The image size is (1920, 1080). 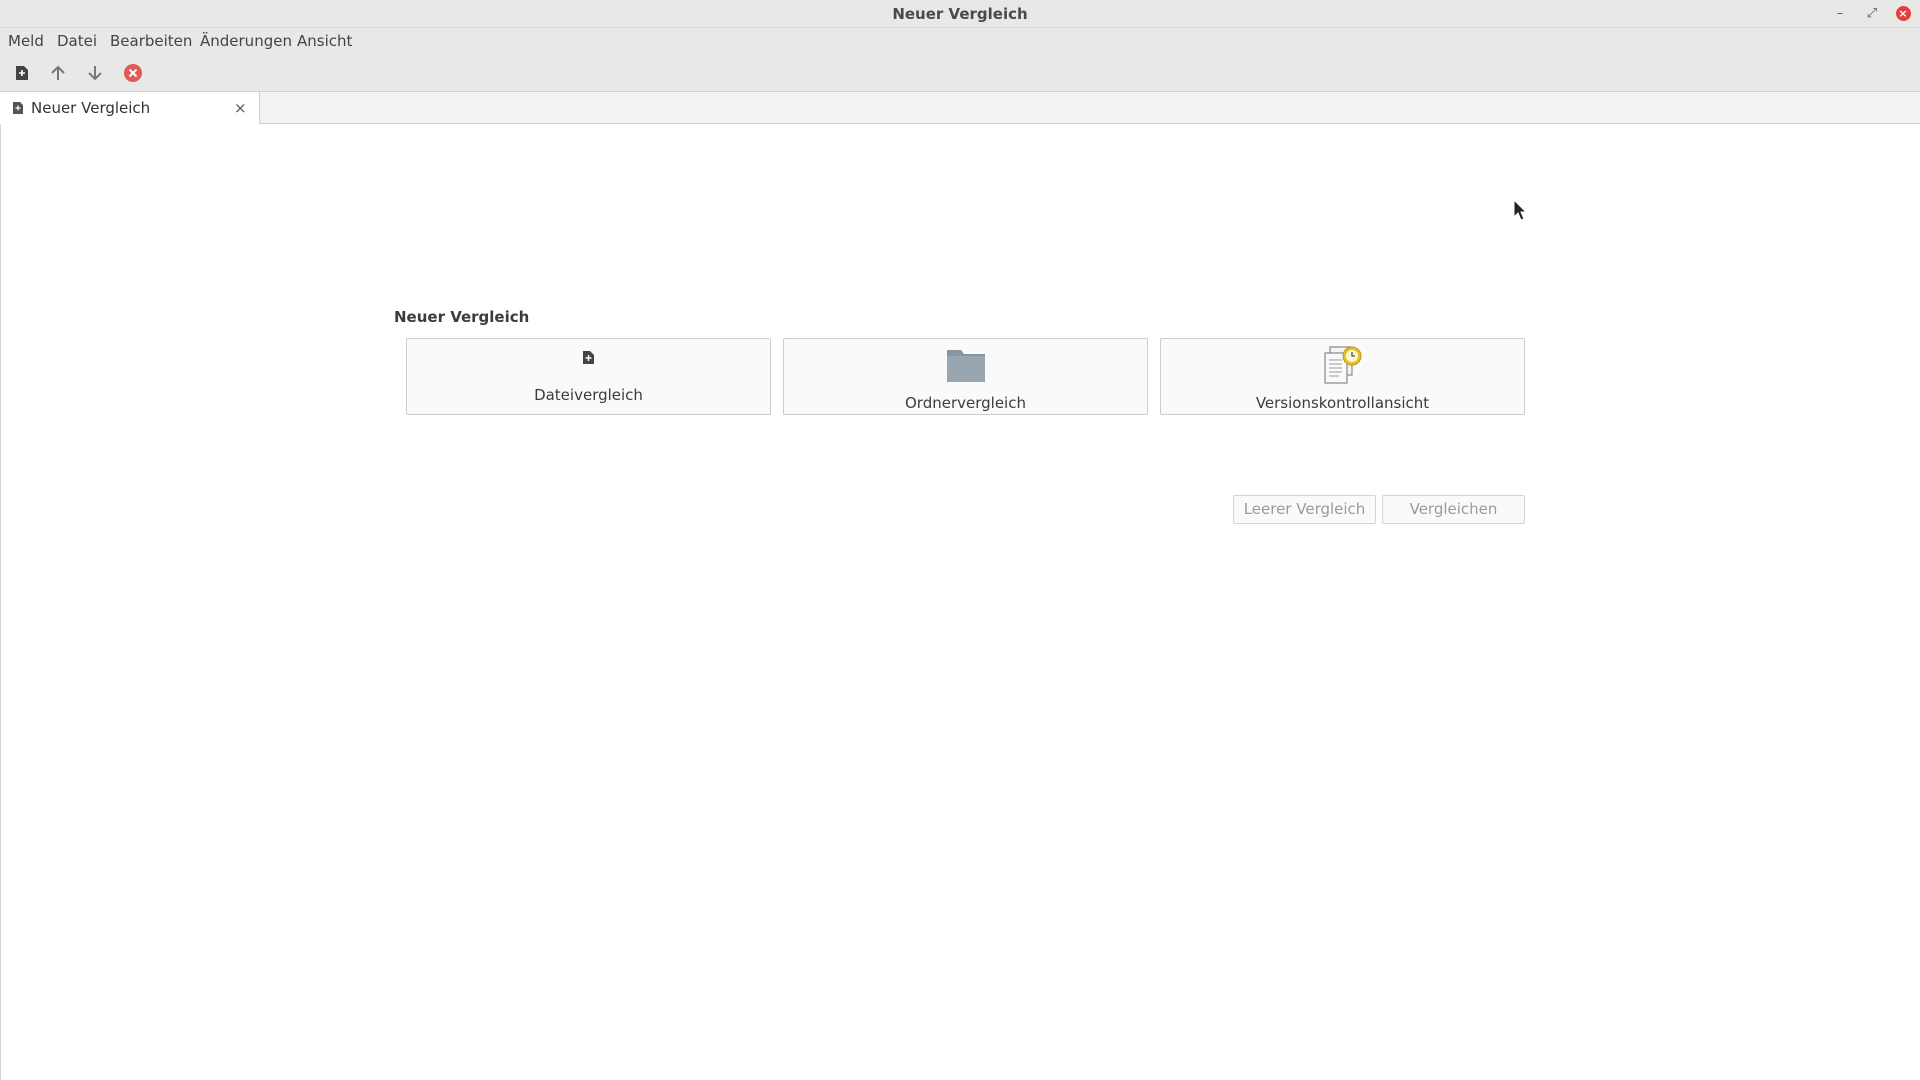 I want to click on stop-button, so click(x=133, y=73).